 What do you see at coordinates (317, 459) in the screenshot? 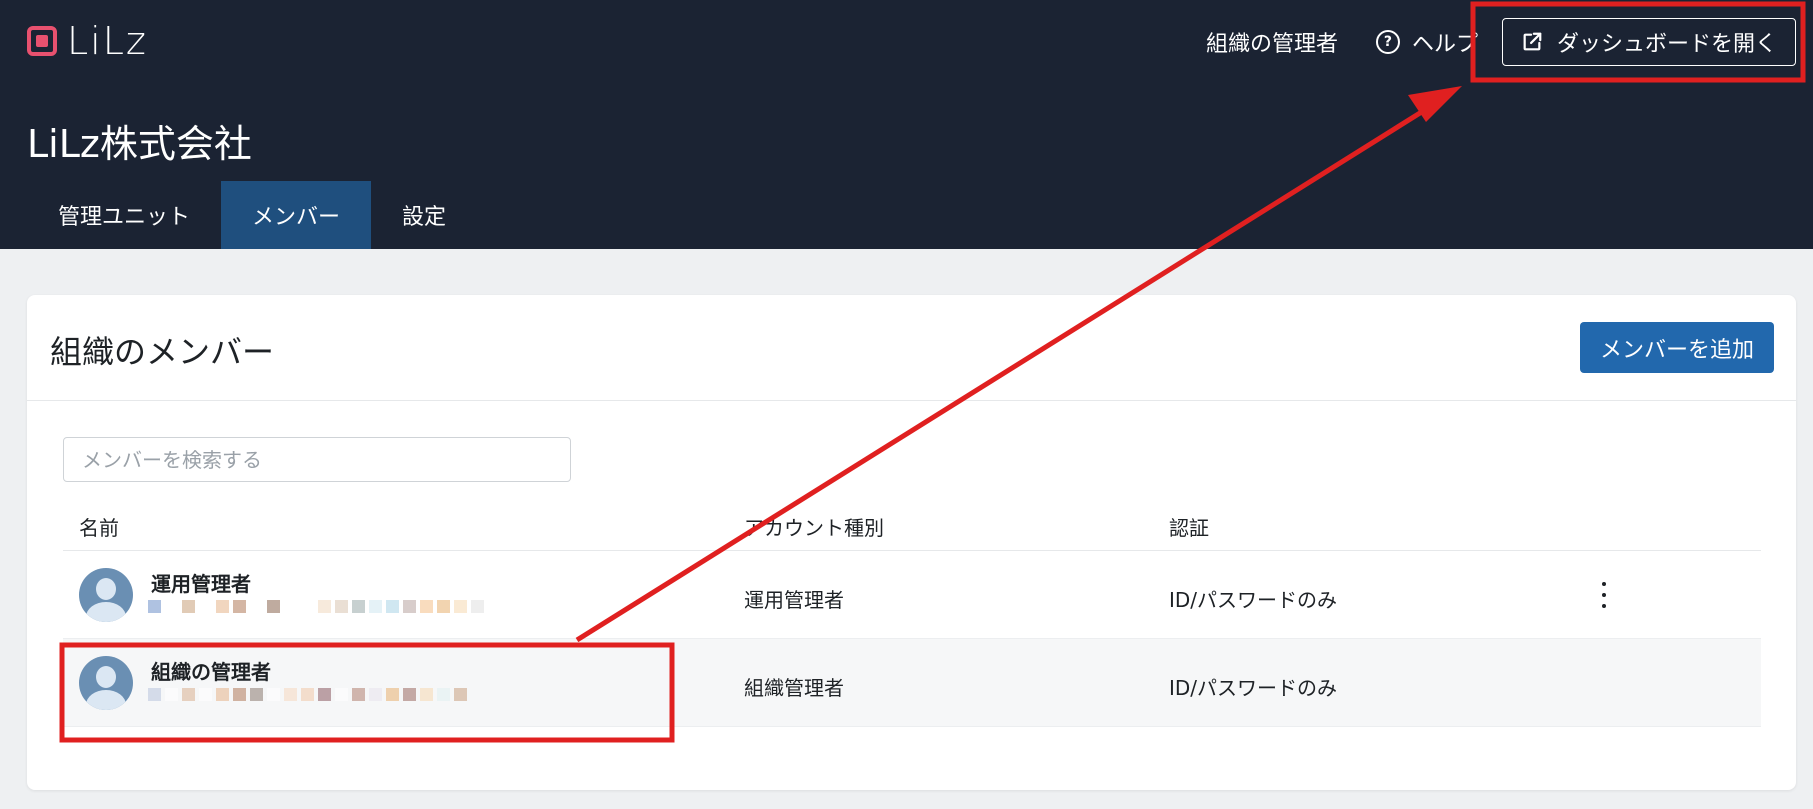
I see `member-search-input` at bounding box center [317, 459].